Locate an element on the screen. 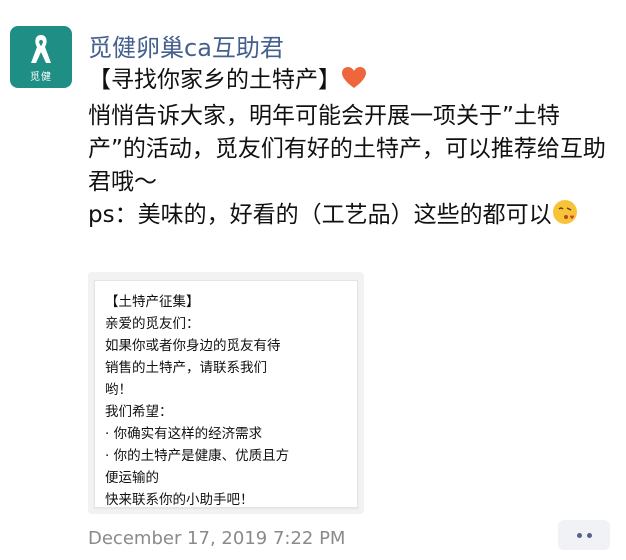  notice-line: · 你确实有这样的经济需求 is located at coordinates (184, 434).